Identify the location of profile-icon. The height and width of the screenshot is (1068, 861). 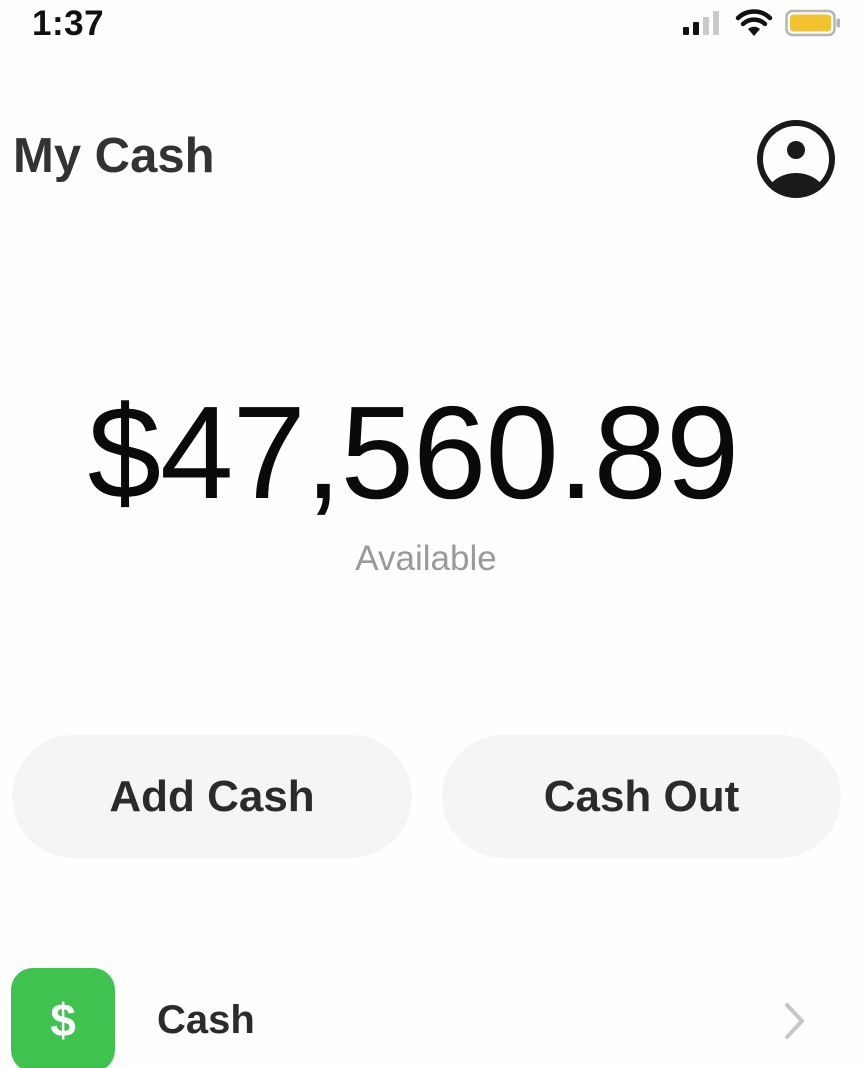
(796, 159).